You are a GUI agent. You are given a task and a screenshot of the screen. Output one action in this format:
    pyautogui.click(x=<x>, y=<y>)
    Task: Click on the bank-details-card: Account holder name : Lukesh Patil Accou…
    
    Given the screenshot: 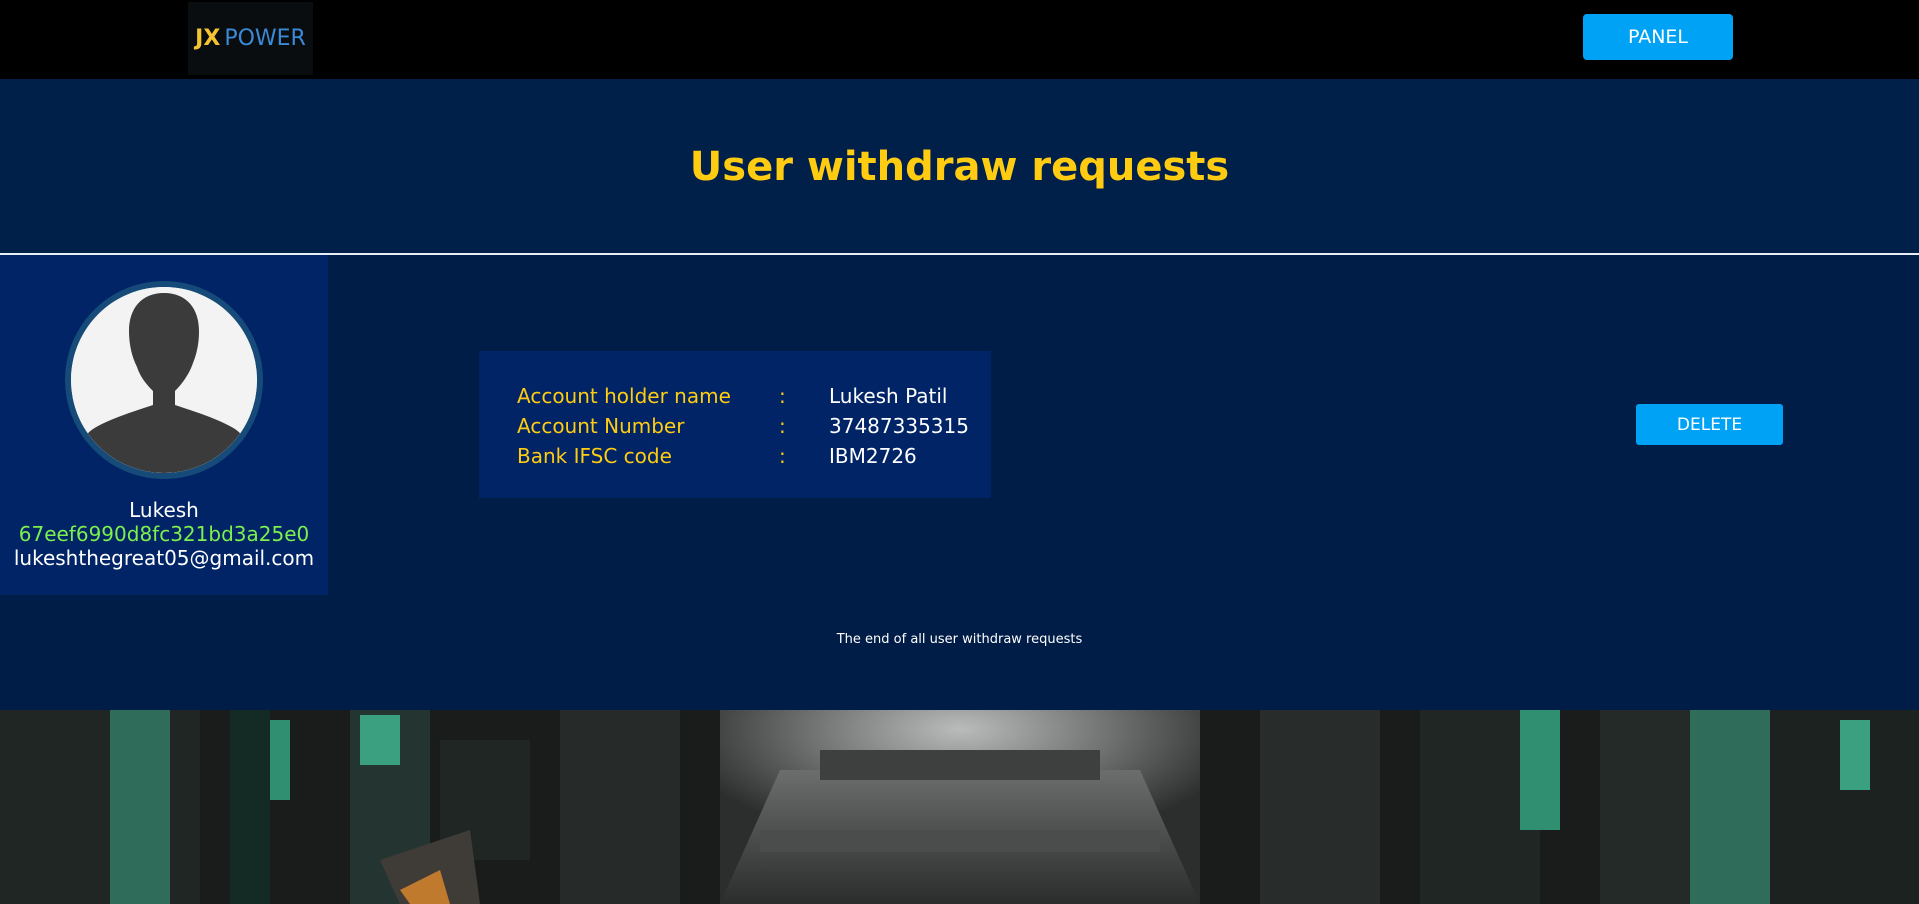 What is the action you would take?
    pyautogui.click(x=735, y=424)
    